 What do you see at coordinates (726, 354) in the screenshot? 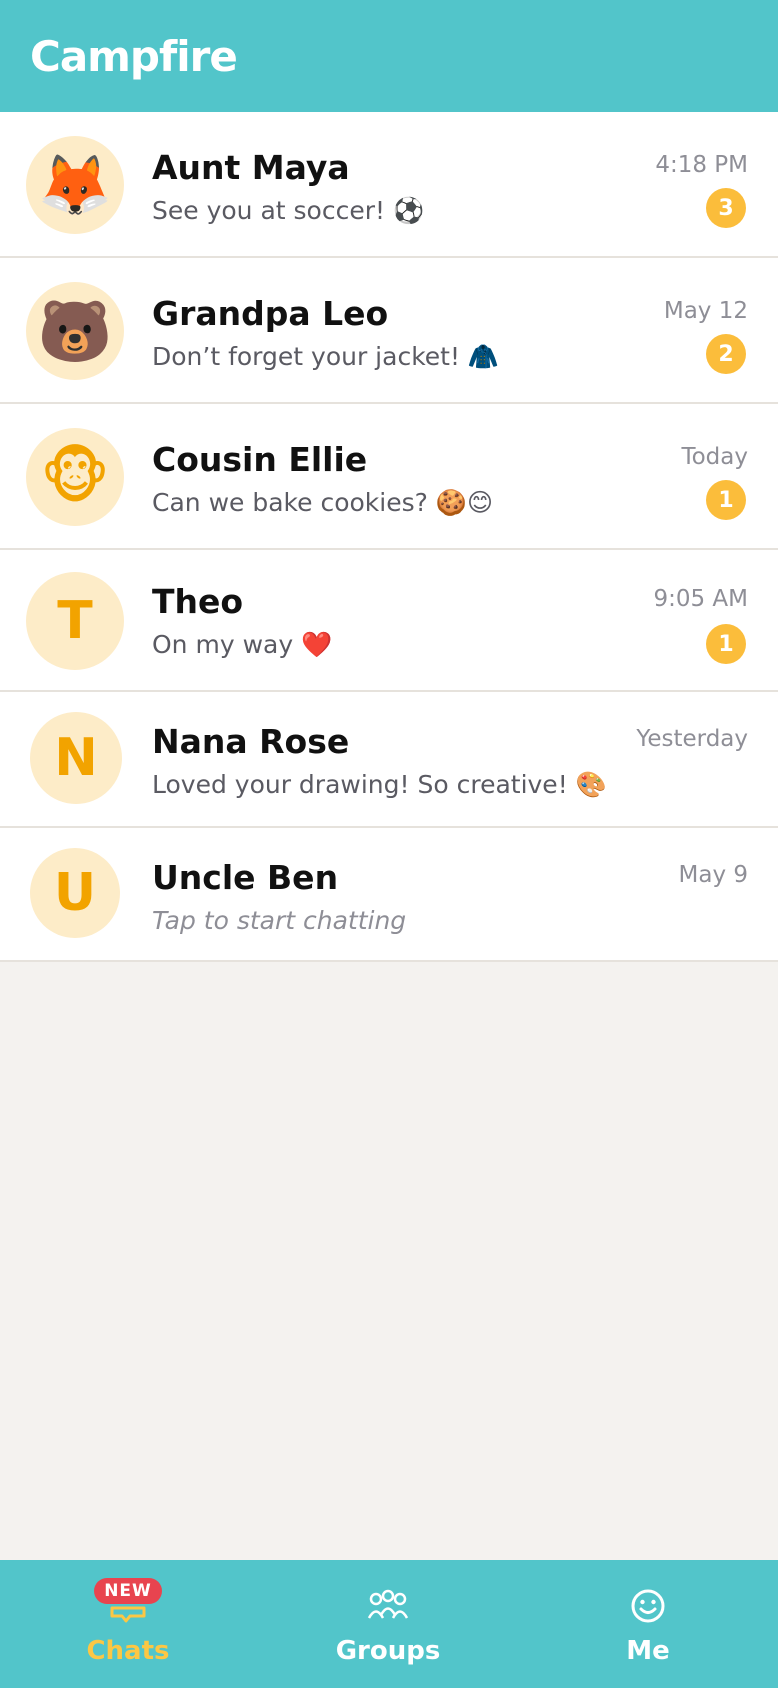
I see `unread-badge: 2` at bounding box center [726, 354].